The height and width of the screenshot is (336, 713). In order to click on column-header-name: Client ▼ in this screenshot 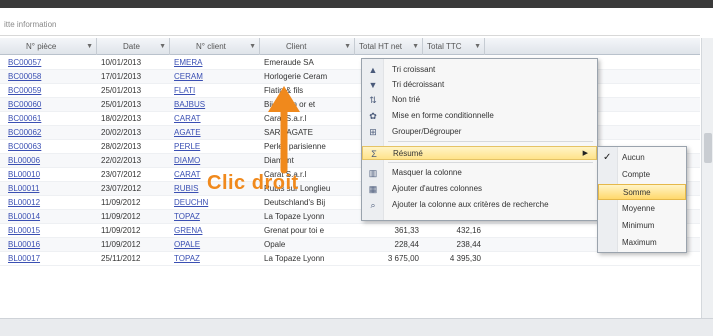, I will do `click(307, 46)`.